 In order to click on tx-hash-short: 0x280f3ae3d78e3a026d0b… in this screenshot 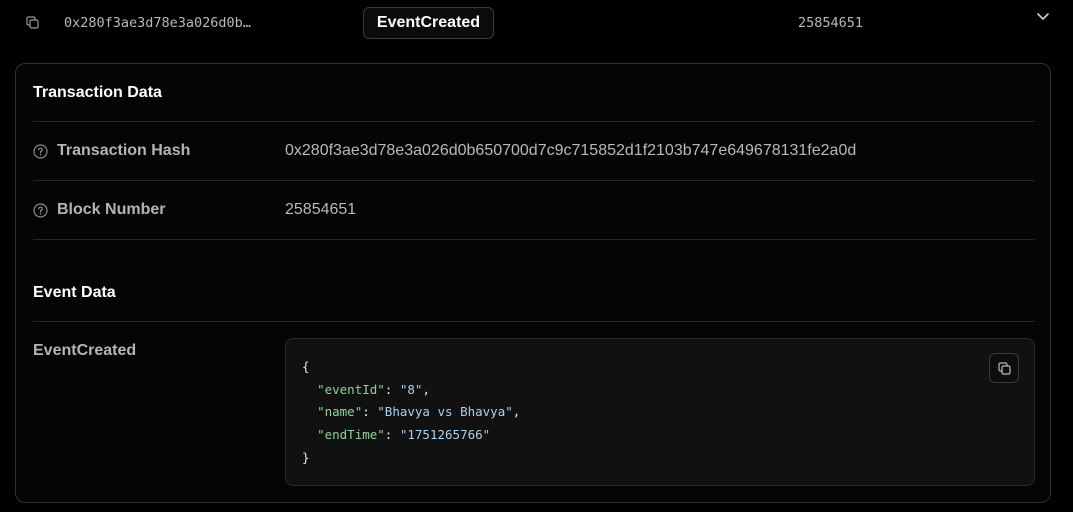, I will do `click(157, 23)`.